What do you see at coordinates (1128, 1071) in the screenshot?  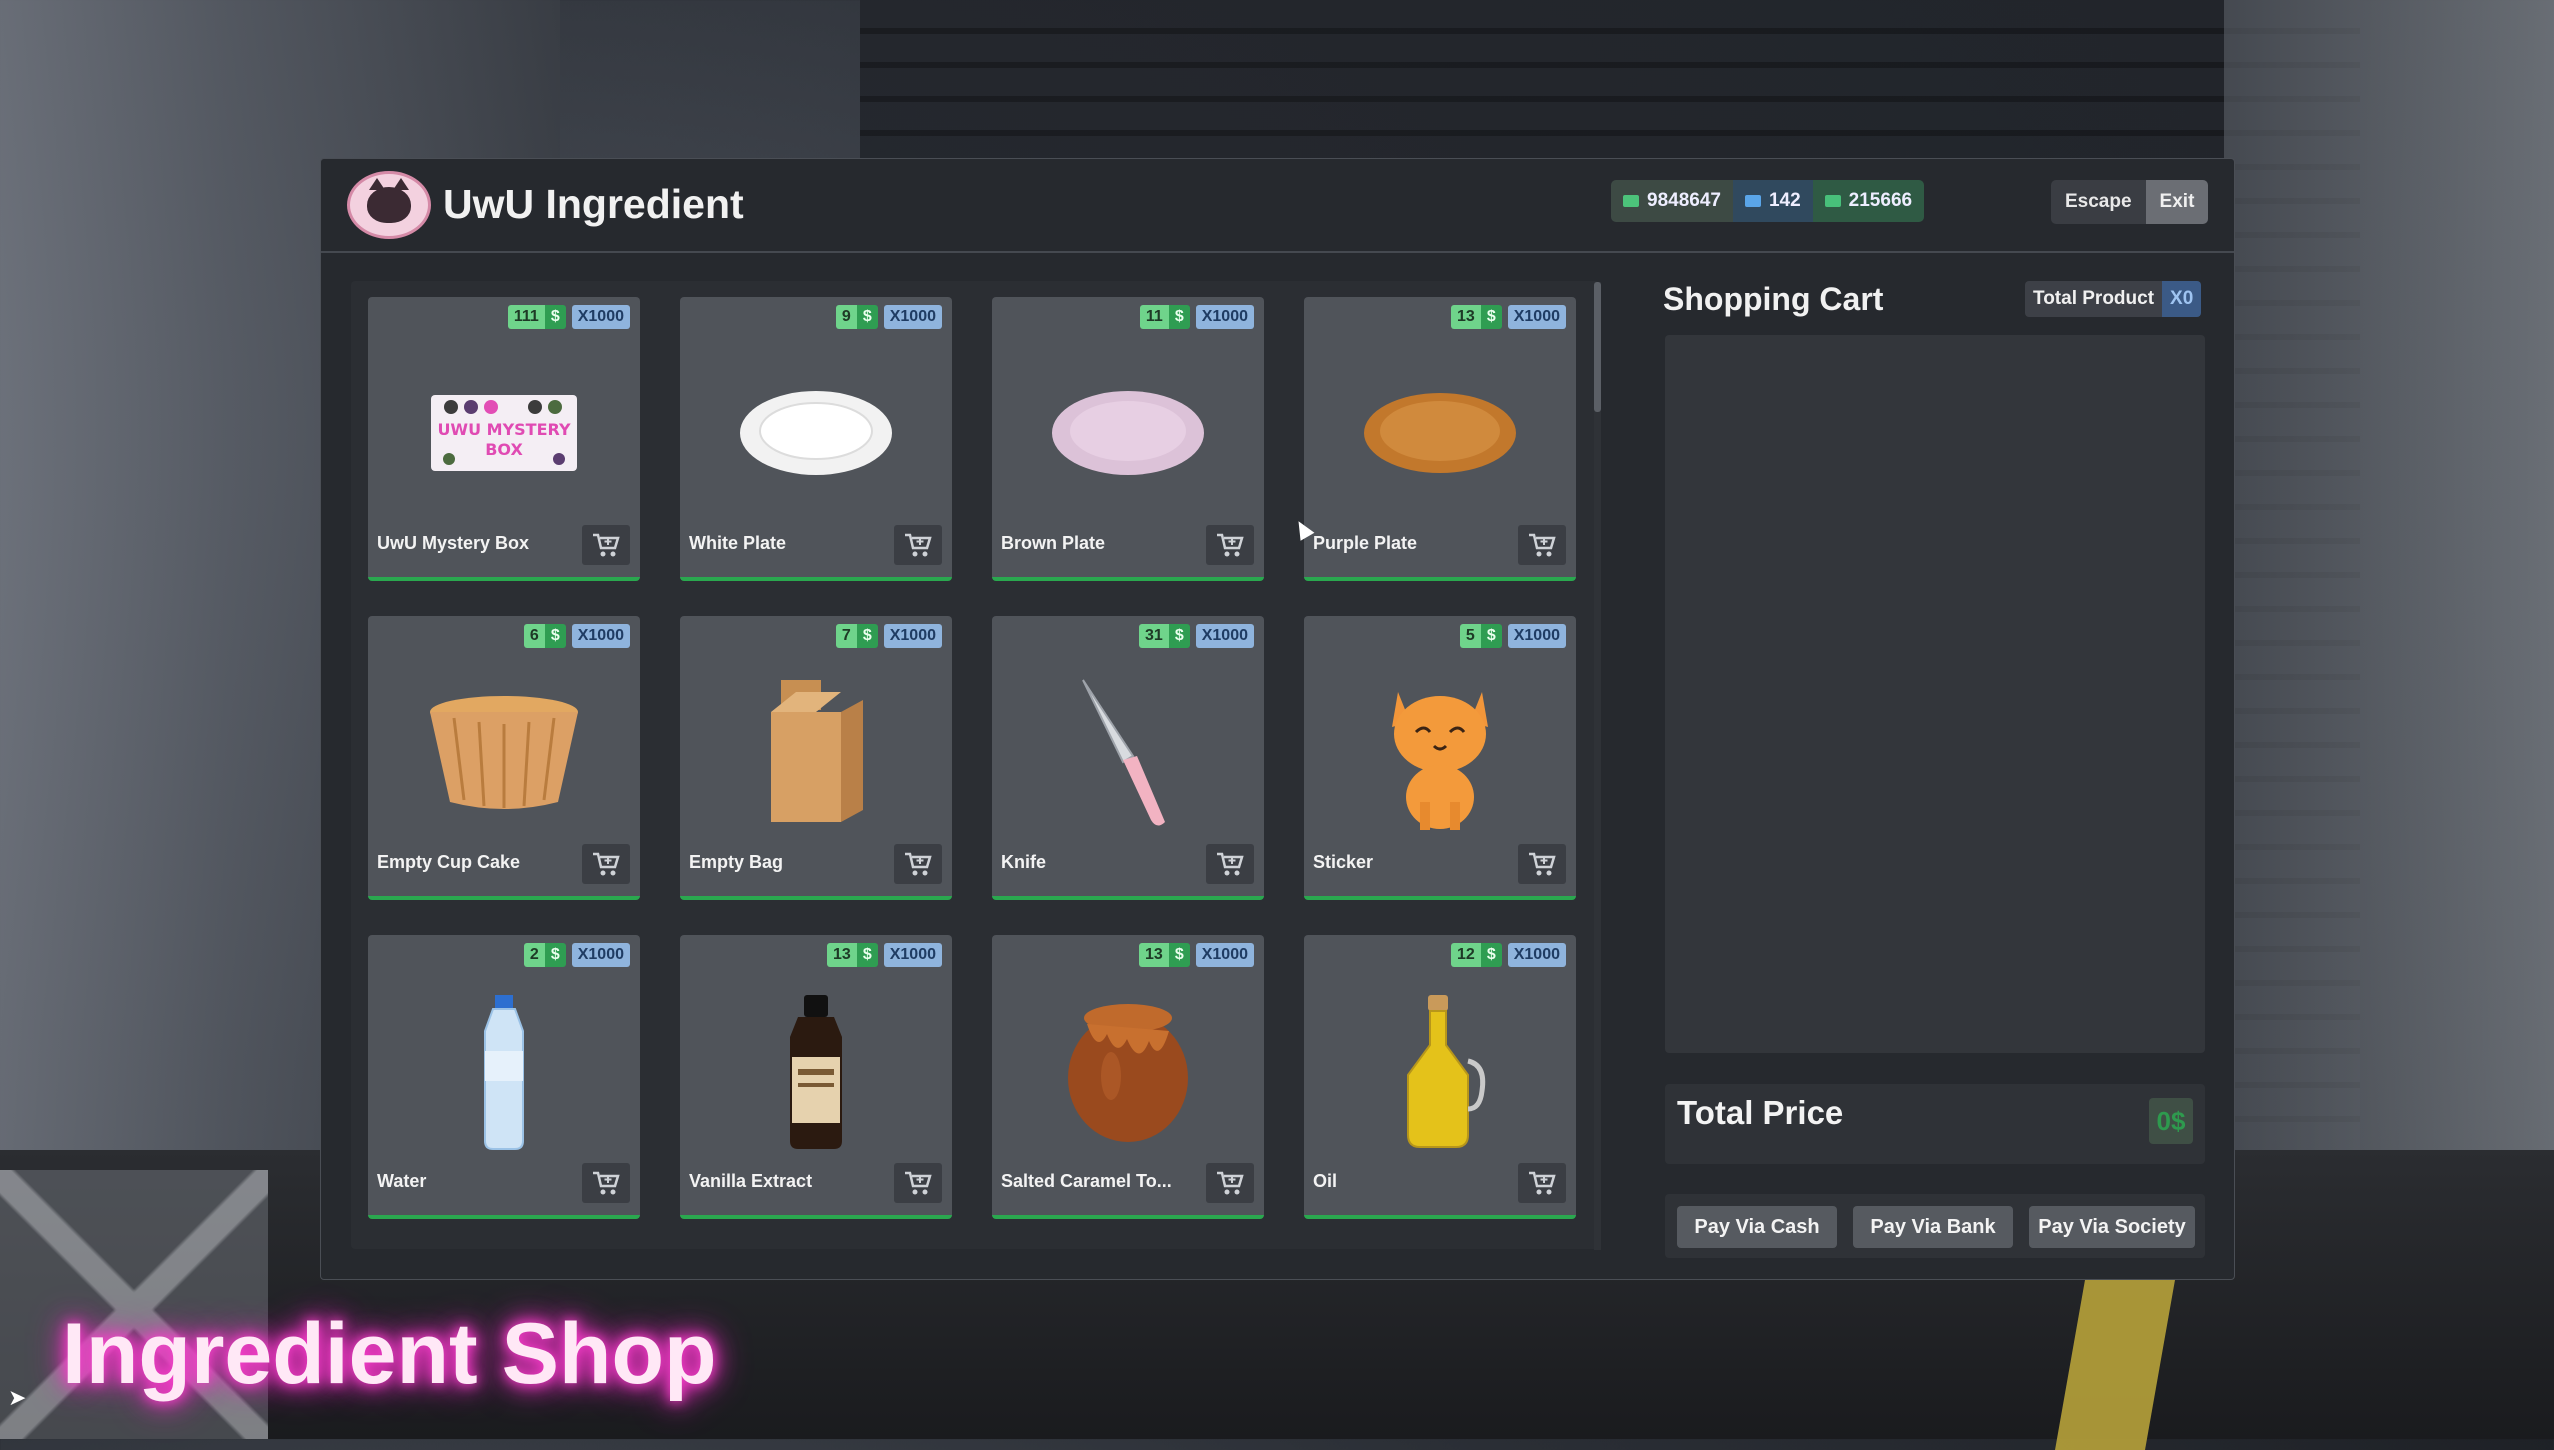 I see `caramel-jar-icon` at bounding box center [1128, 1071].